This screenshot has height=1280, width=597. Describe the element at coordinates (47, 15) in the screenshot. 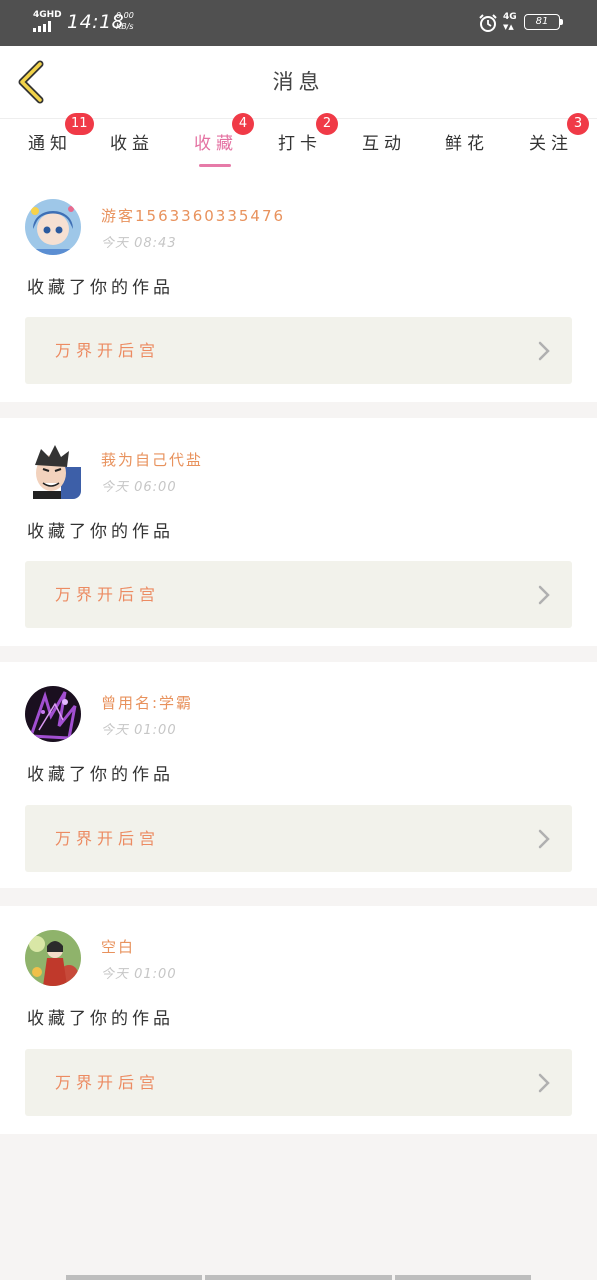

I see `network-type: 4GHD` at that location.